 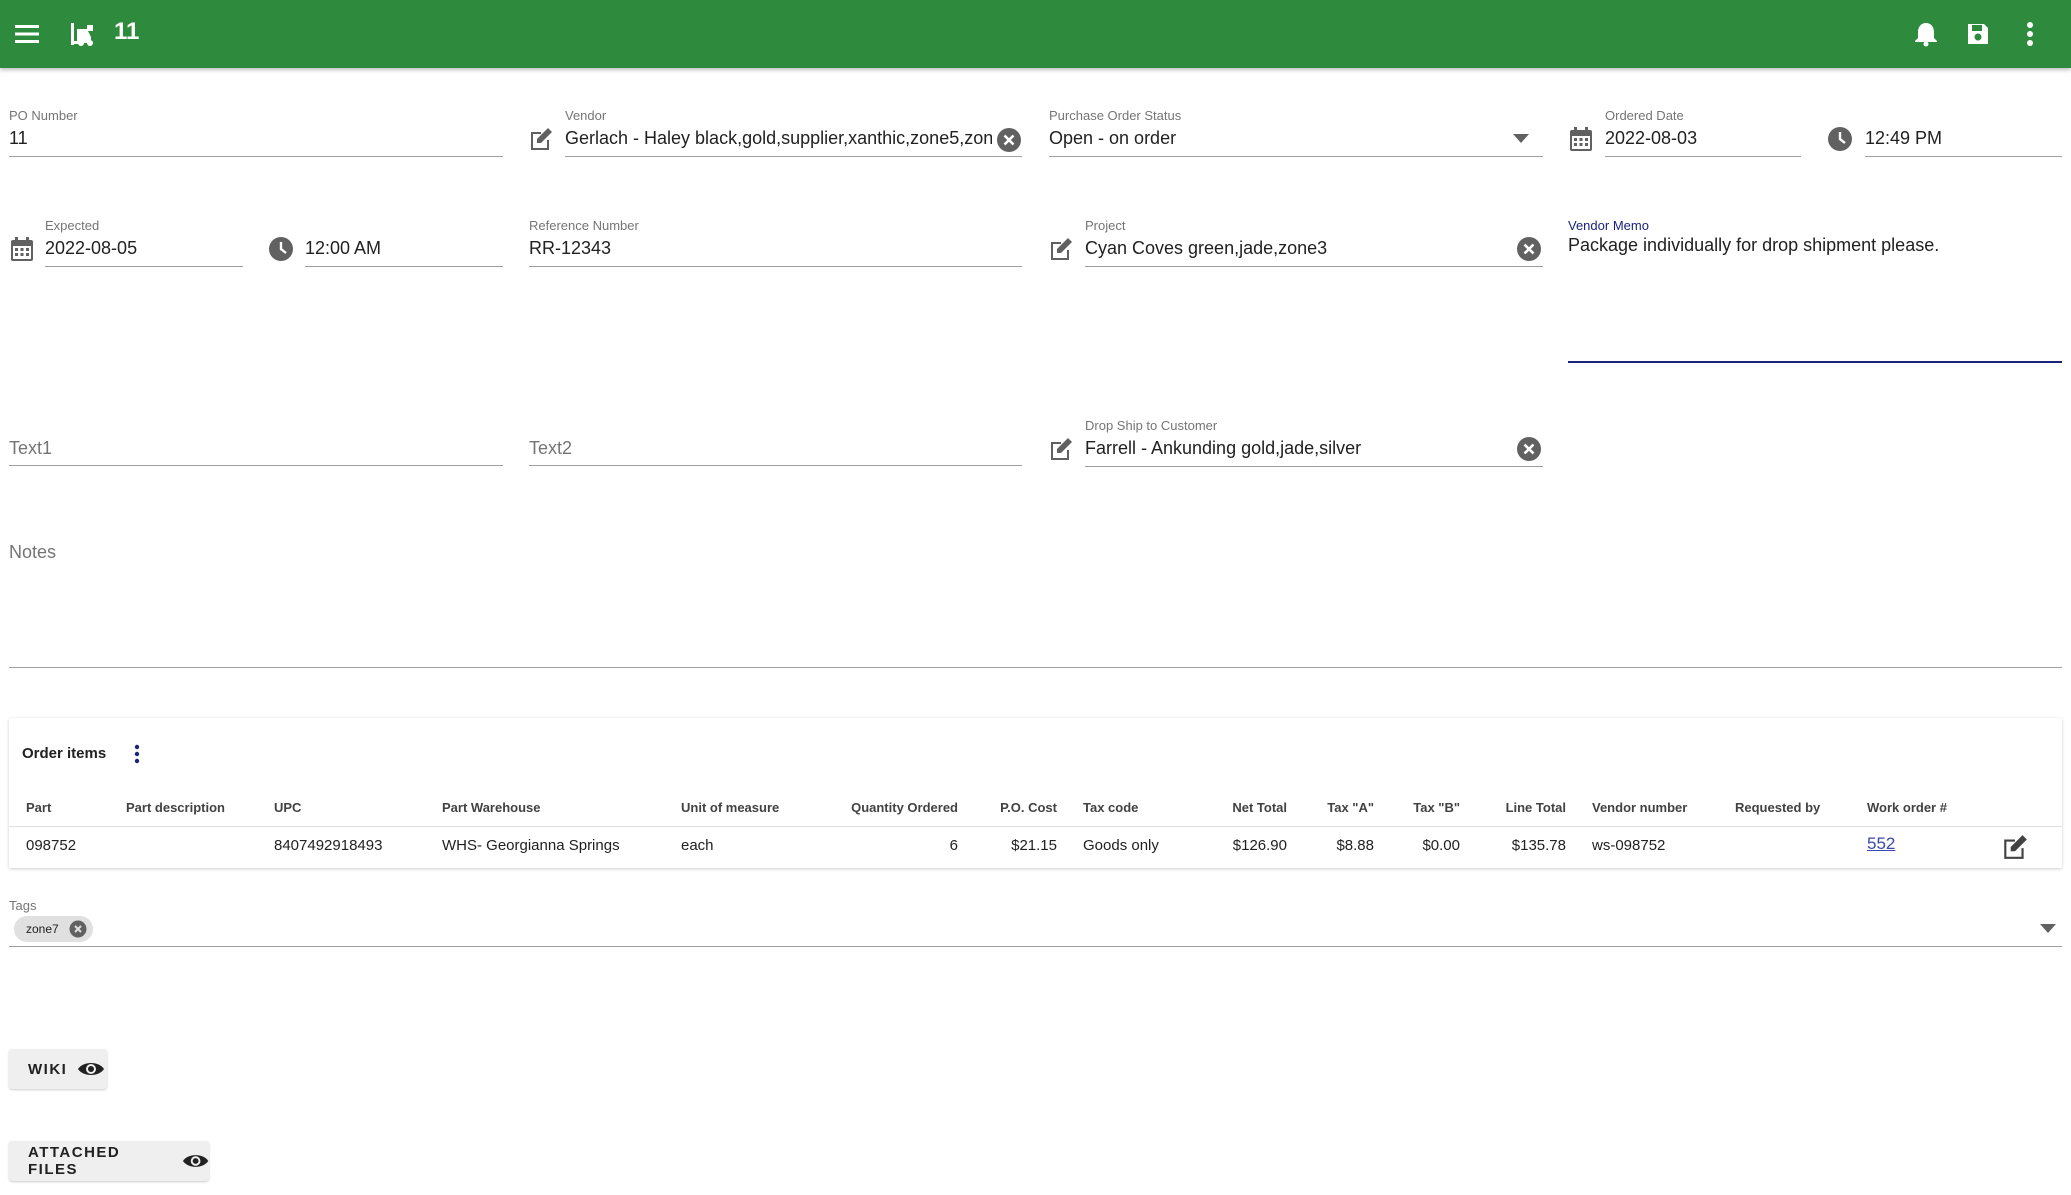 I want to click on attached-files-button: ATTACHED FILES, so click(x=109, y=1161).